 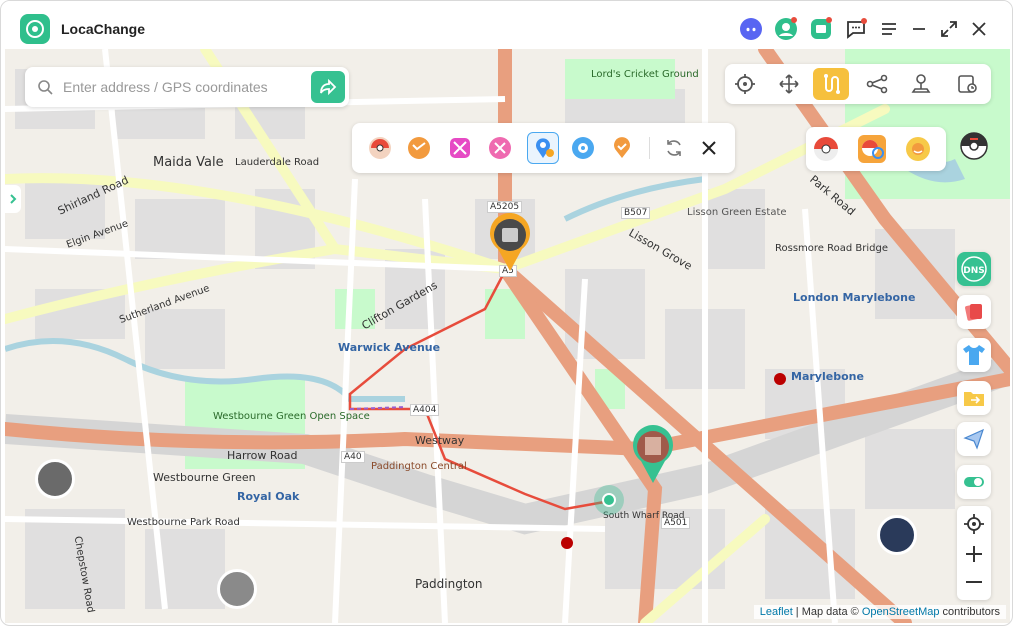 I want to click on poke-face-icon, so click(x=918, y=149).